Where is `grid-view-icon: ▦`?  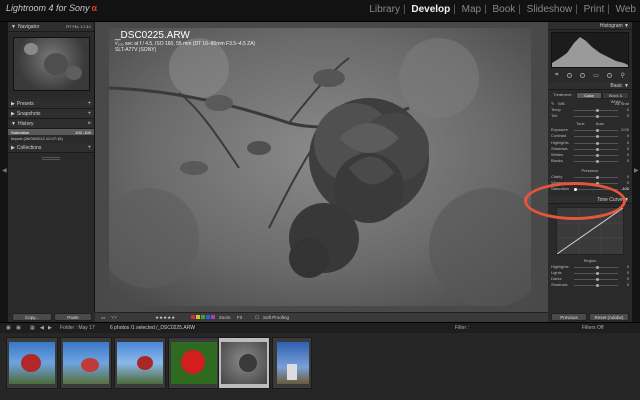 grid-view-icon: ▦ is located at coordinates (32, 328).